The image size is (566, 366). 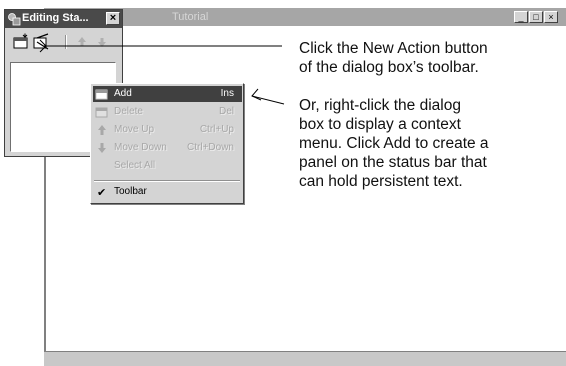 I want to click on callout-line: can hold persistent text., so click(x=381, y=181).